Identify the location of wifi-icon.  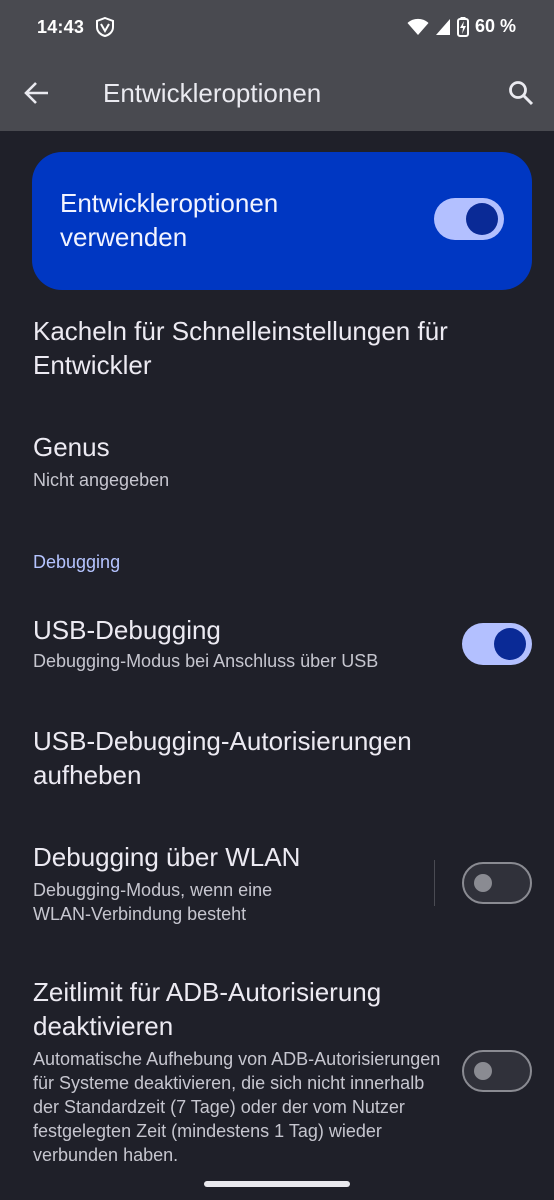
(418, 26).